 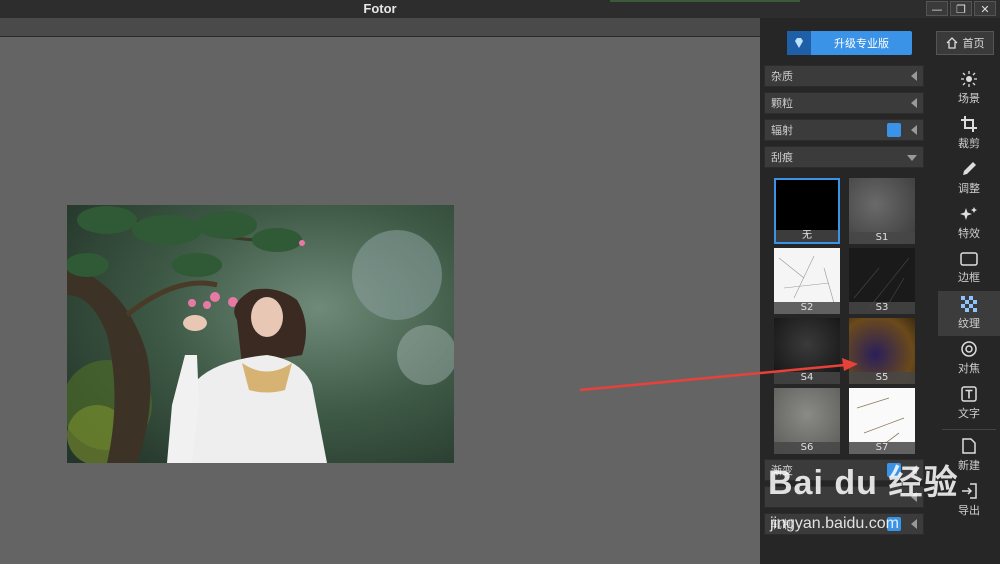 I want to click on export-icon, so click(x=969, y=491).